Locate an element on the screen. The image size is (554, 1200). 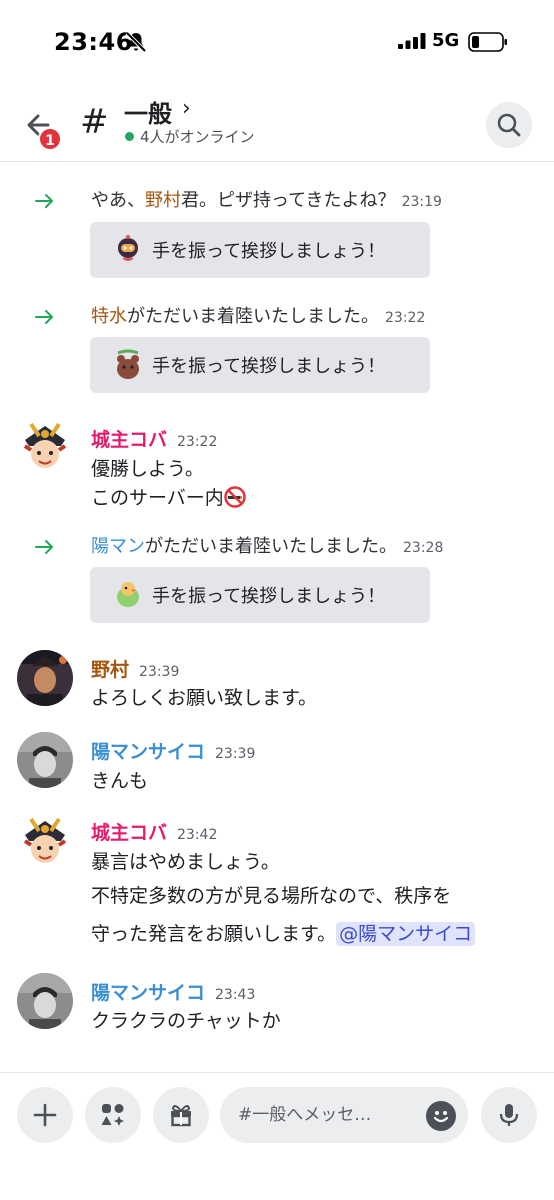
system-text: 君。ピザ持ってきたよね？ is located at coordinates (288, 200).